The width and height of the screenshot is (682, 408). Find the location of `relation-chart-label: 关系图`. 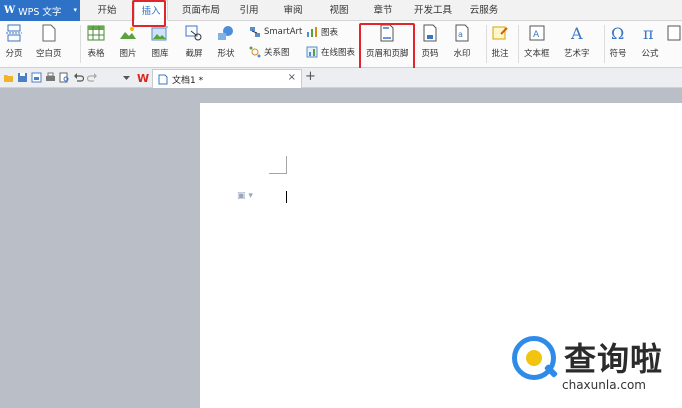

relation-chart-label: 关系图 is located at coordinates (277, 52).